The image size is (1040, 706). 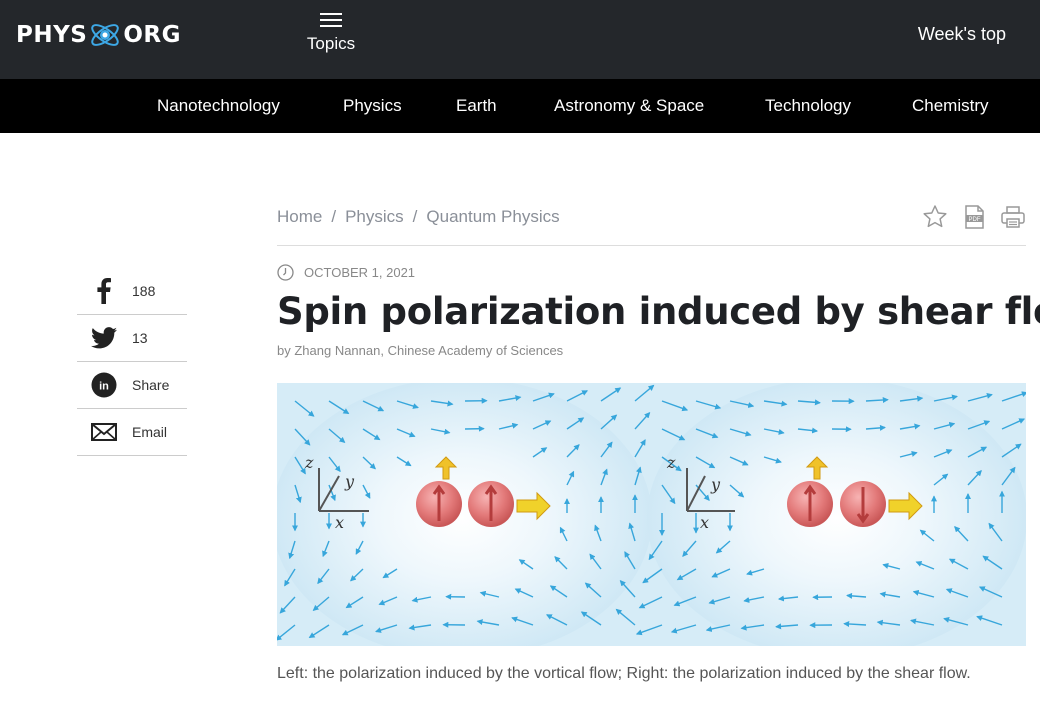 I want to click on nav-astronomy-space: Astronomy & Space, so click(x=629, y=106).